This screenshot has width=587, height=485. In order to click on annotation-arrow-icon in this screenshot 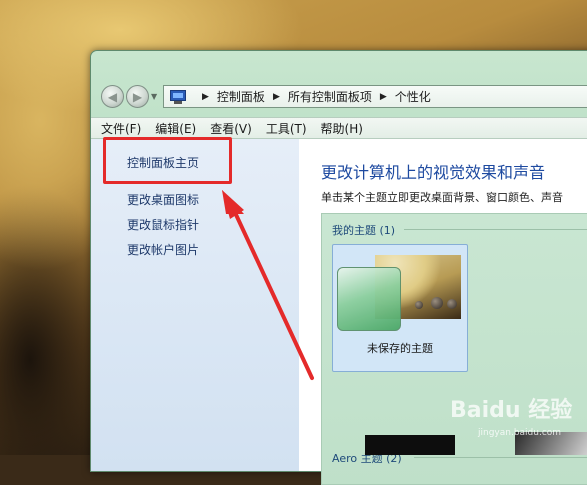, I will do `click(268, 285)`.